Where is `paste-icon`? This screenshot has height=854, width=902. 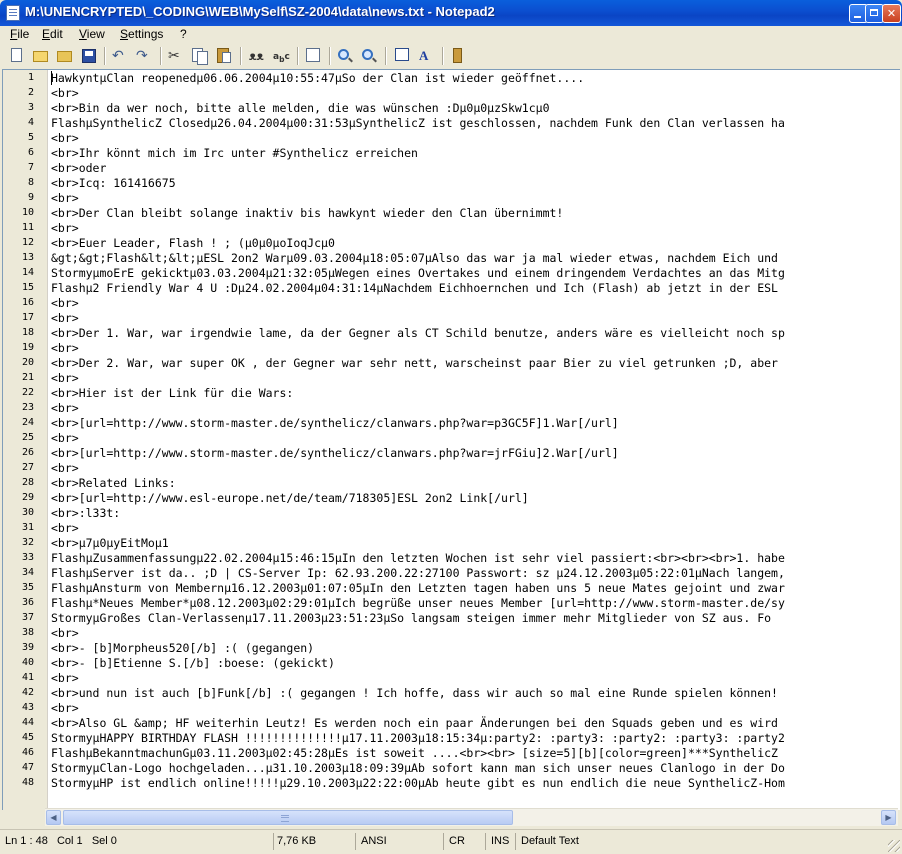 paste-icon is located at coordinates (224, 56).